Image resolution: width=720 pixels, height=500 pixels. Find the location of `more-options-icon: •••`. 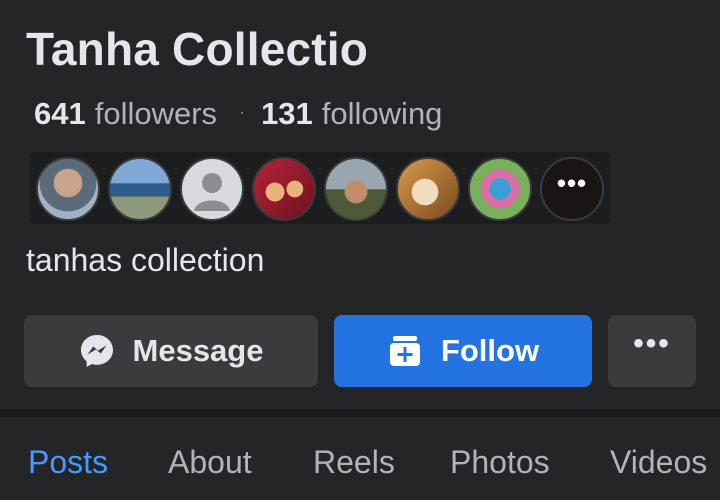

more-options-icon: ••• is located at coordinates (652, 343).